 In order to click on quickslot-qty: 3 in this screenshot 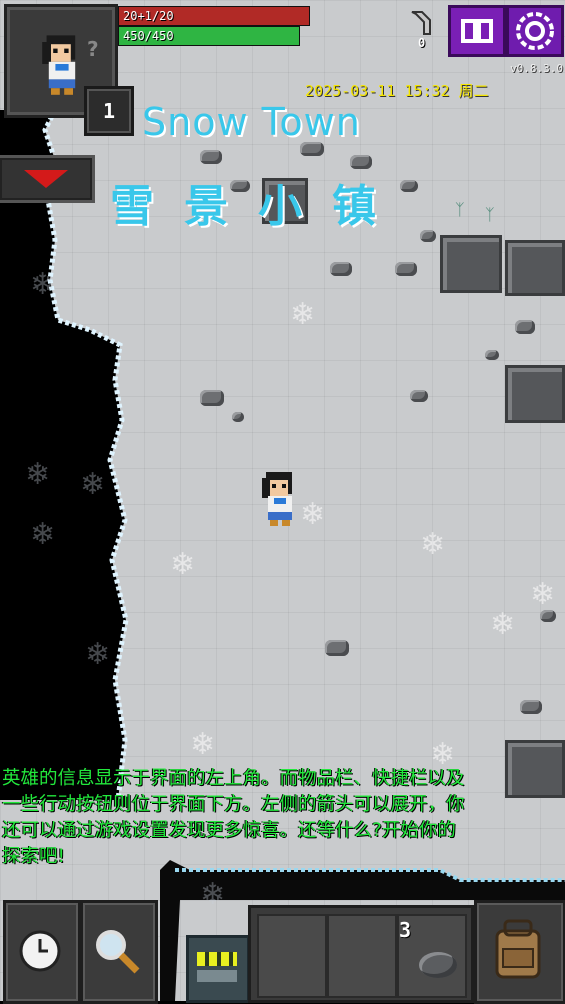, I will do `click(405, 930)`.